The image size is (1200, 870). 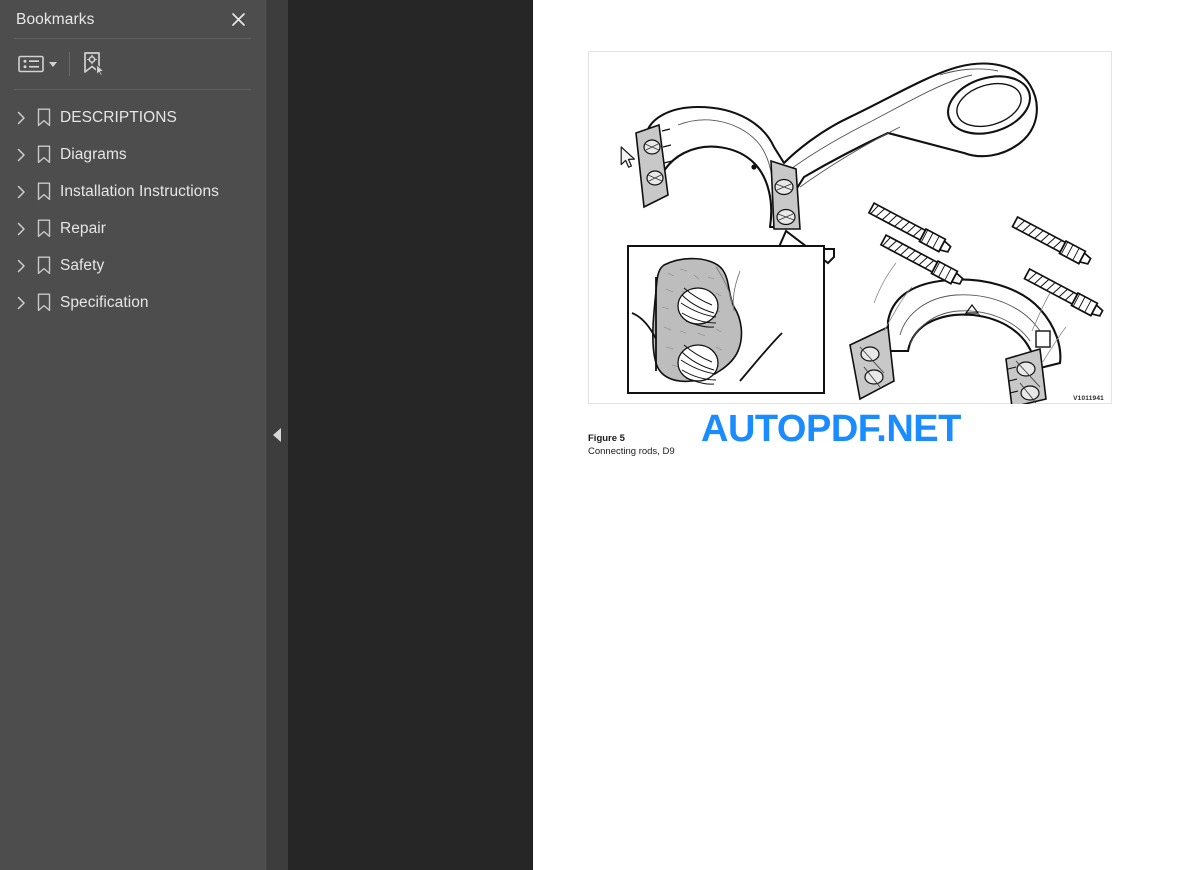 I want to click on bookmark-item-repair: Repair, so click(x=132, y=228).